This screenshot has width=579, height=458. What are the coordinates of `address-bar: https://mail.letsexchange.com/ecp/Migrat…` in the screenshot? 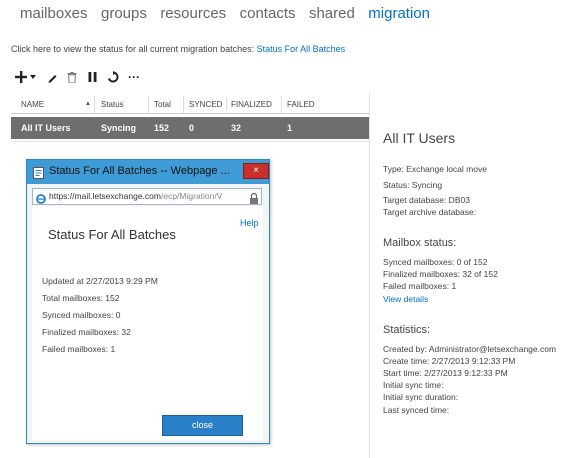 It's located at (147, 196).